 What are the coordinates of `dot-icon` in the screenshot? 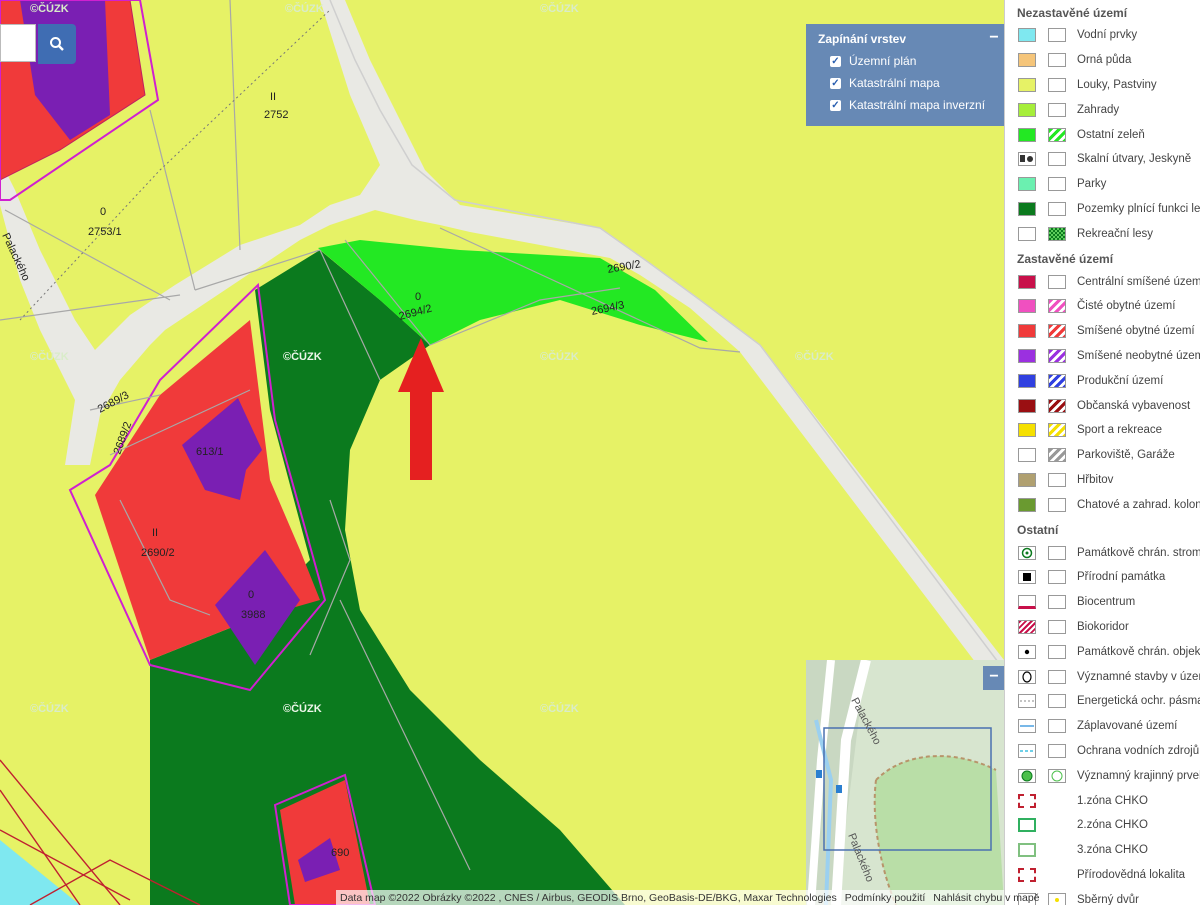 It's located at (1027, 651).